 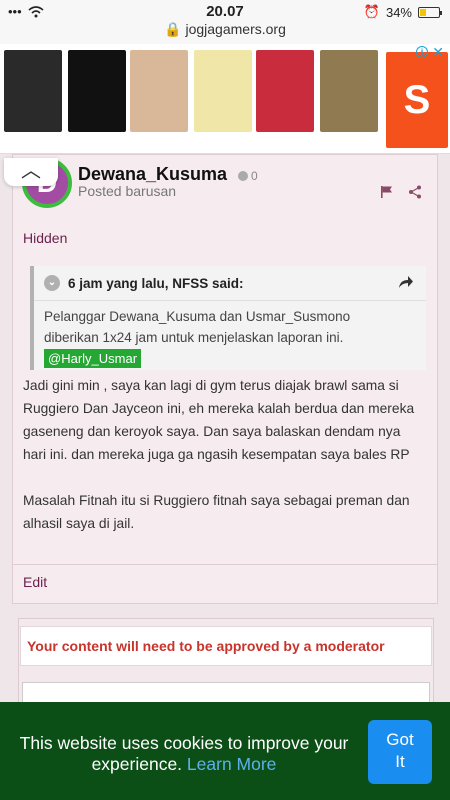 I want to click on battery-area: ⏰ 34%, so click(x=402, y=12).